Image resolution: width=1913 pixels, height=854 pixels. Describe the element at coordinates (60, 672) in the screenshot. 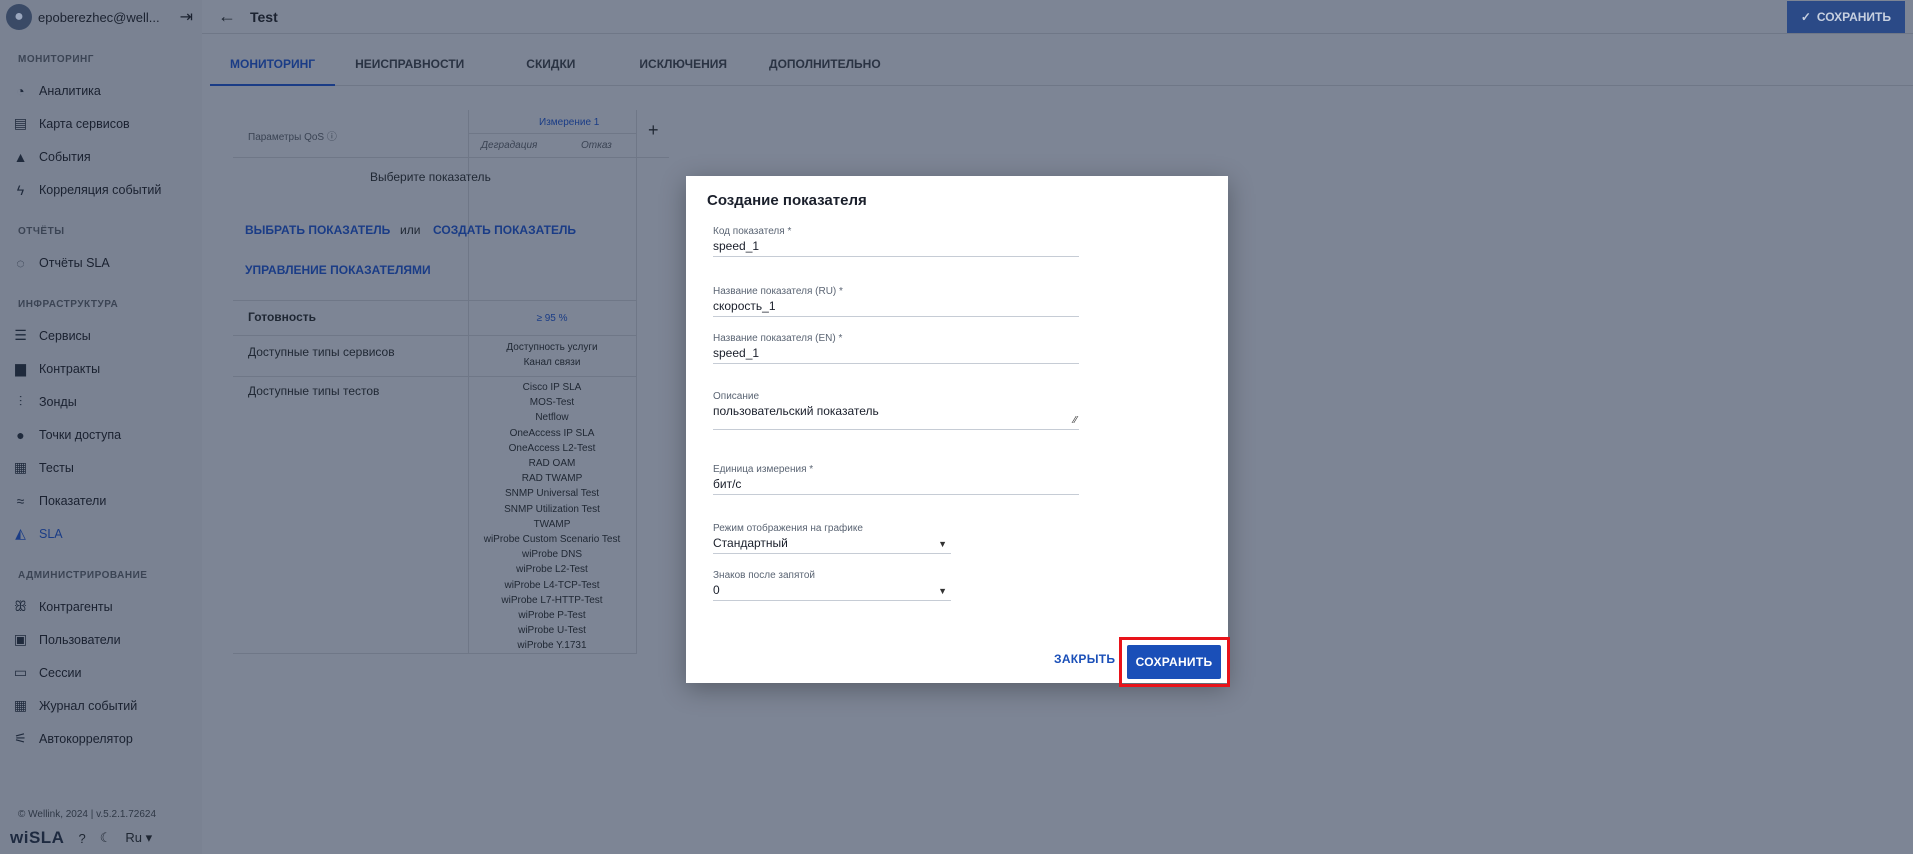

I see `sidebar-item-label: Сессии` at that location.